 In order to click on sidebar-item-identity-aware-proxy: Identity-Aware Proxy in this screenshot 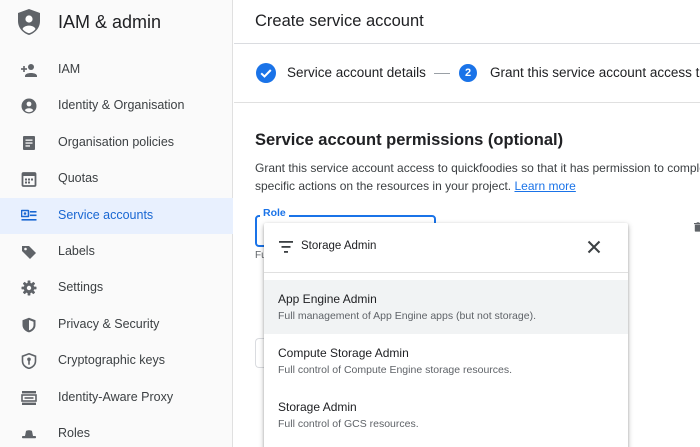, I will do `click(116, 398)`.